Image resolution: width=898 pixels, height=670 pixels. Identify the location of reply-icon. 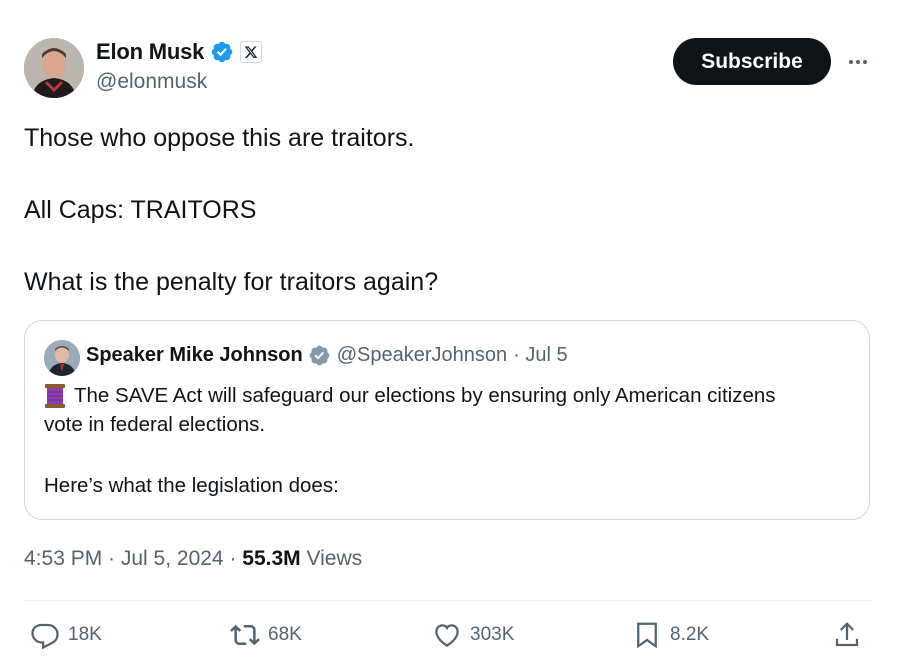
(45, 636).